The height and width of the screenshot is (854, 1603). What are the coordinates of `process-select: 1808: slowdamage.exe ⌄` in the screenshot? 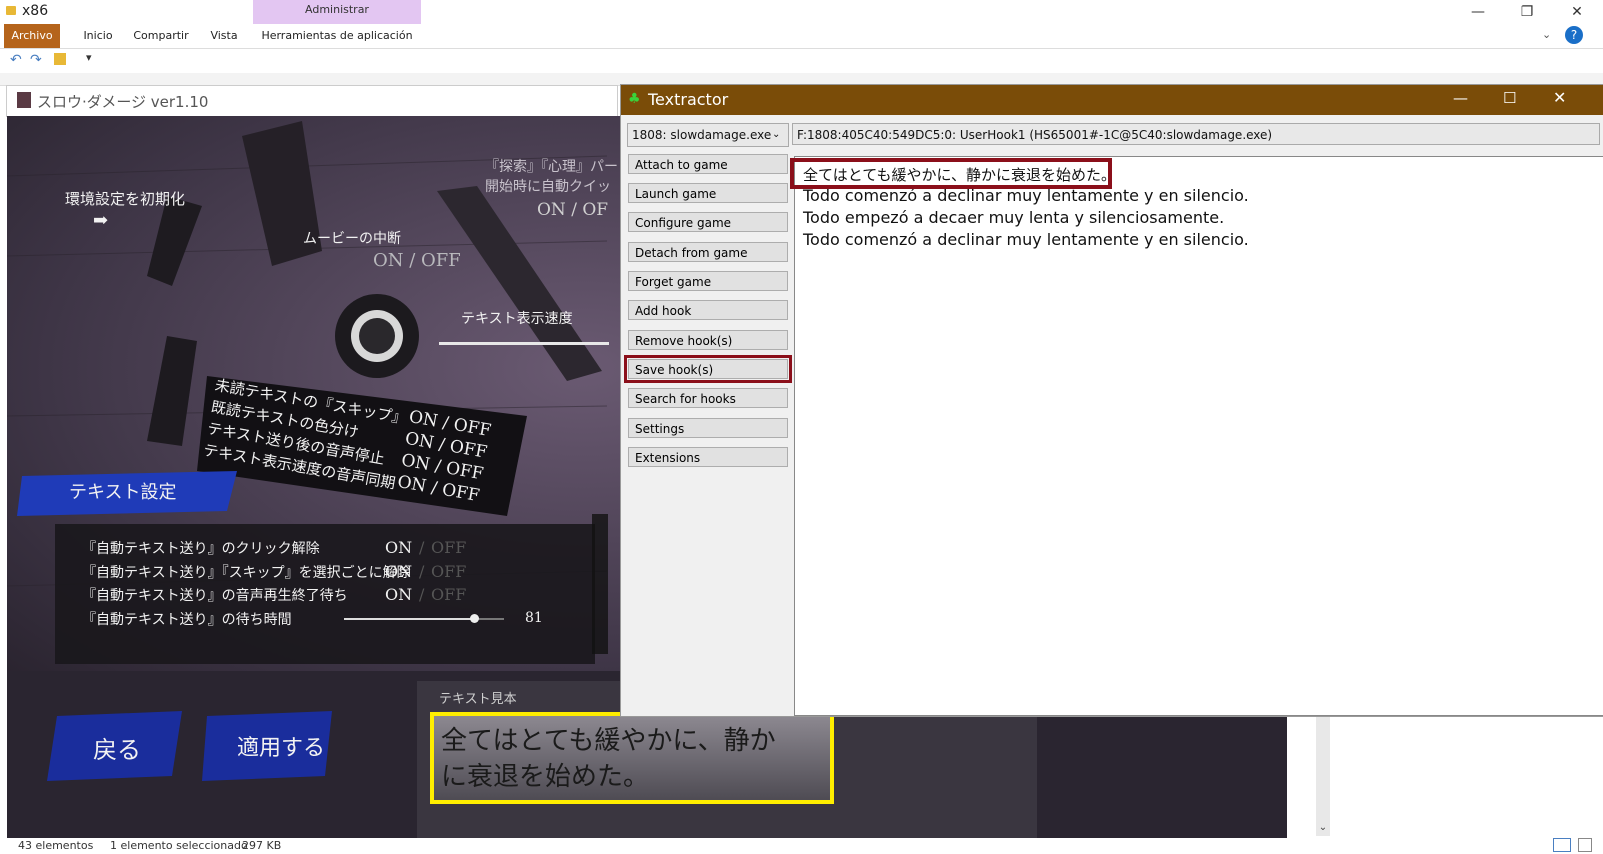 It's located at (708, 135).